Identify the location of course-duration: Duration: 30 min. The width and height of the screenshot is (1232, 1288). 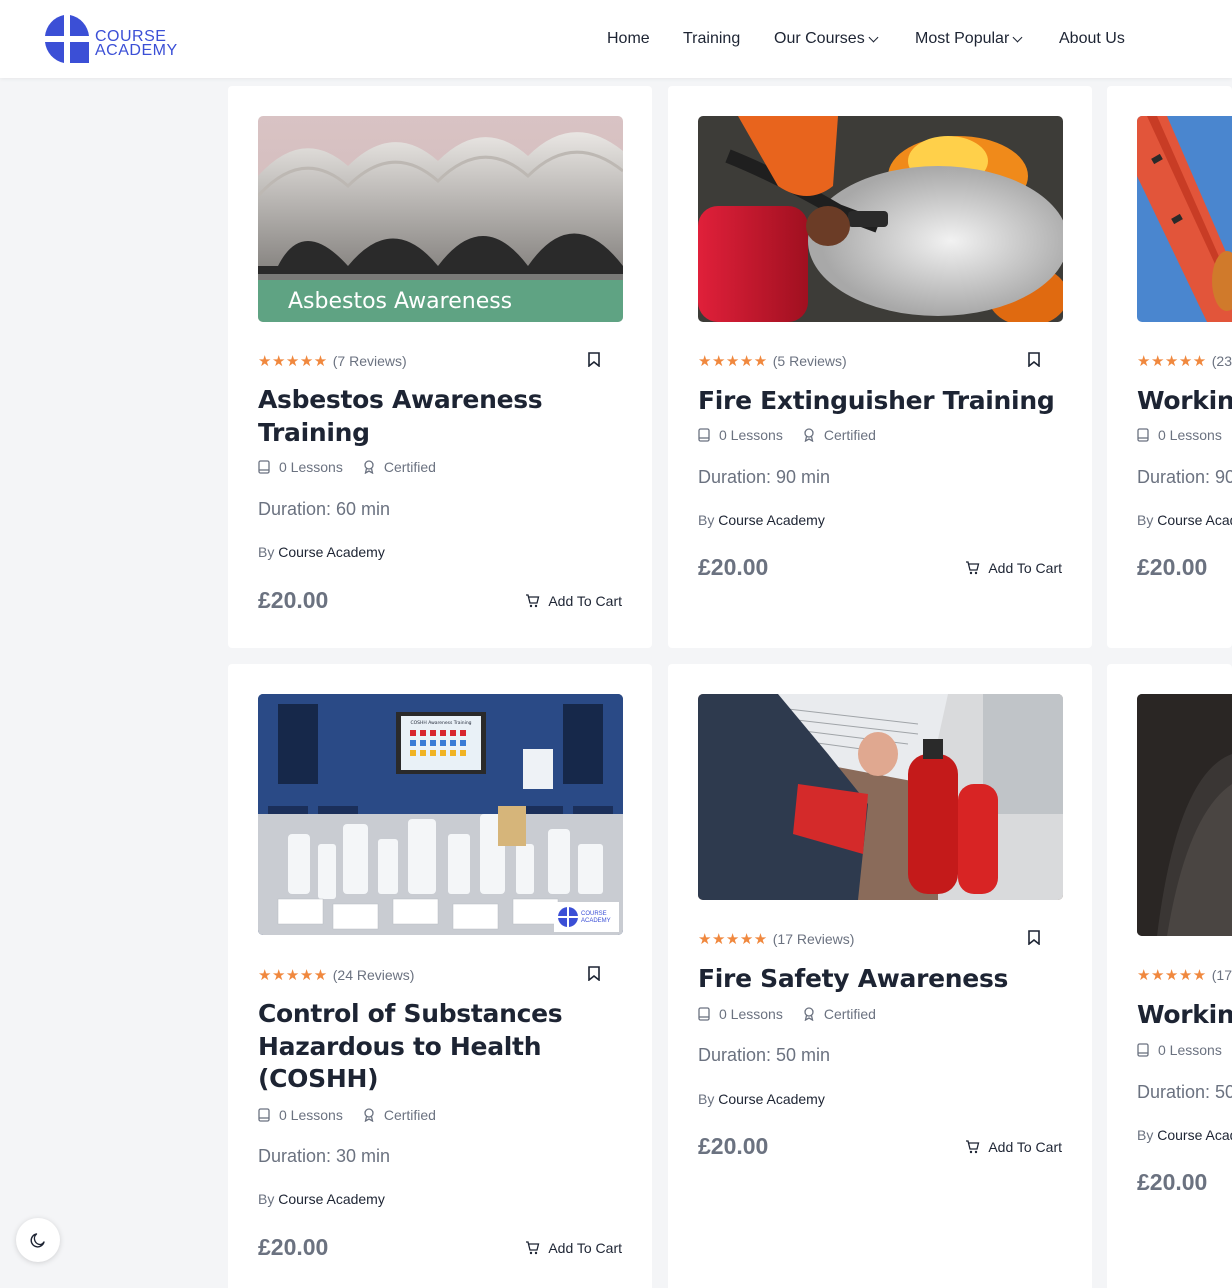
(324, 1156).